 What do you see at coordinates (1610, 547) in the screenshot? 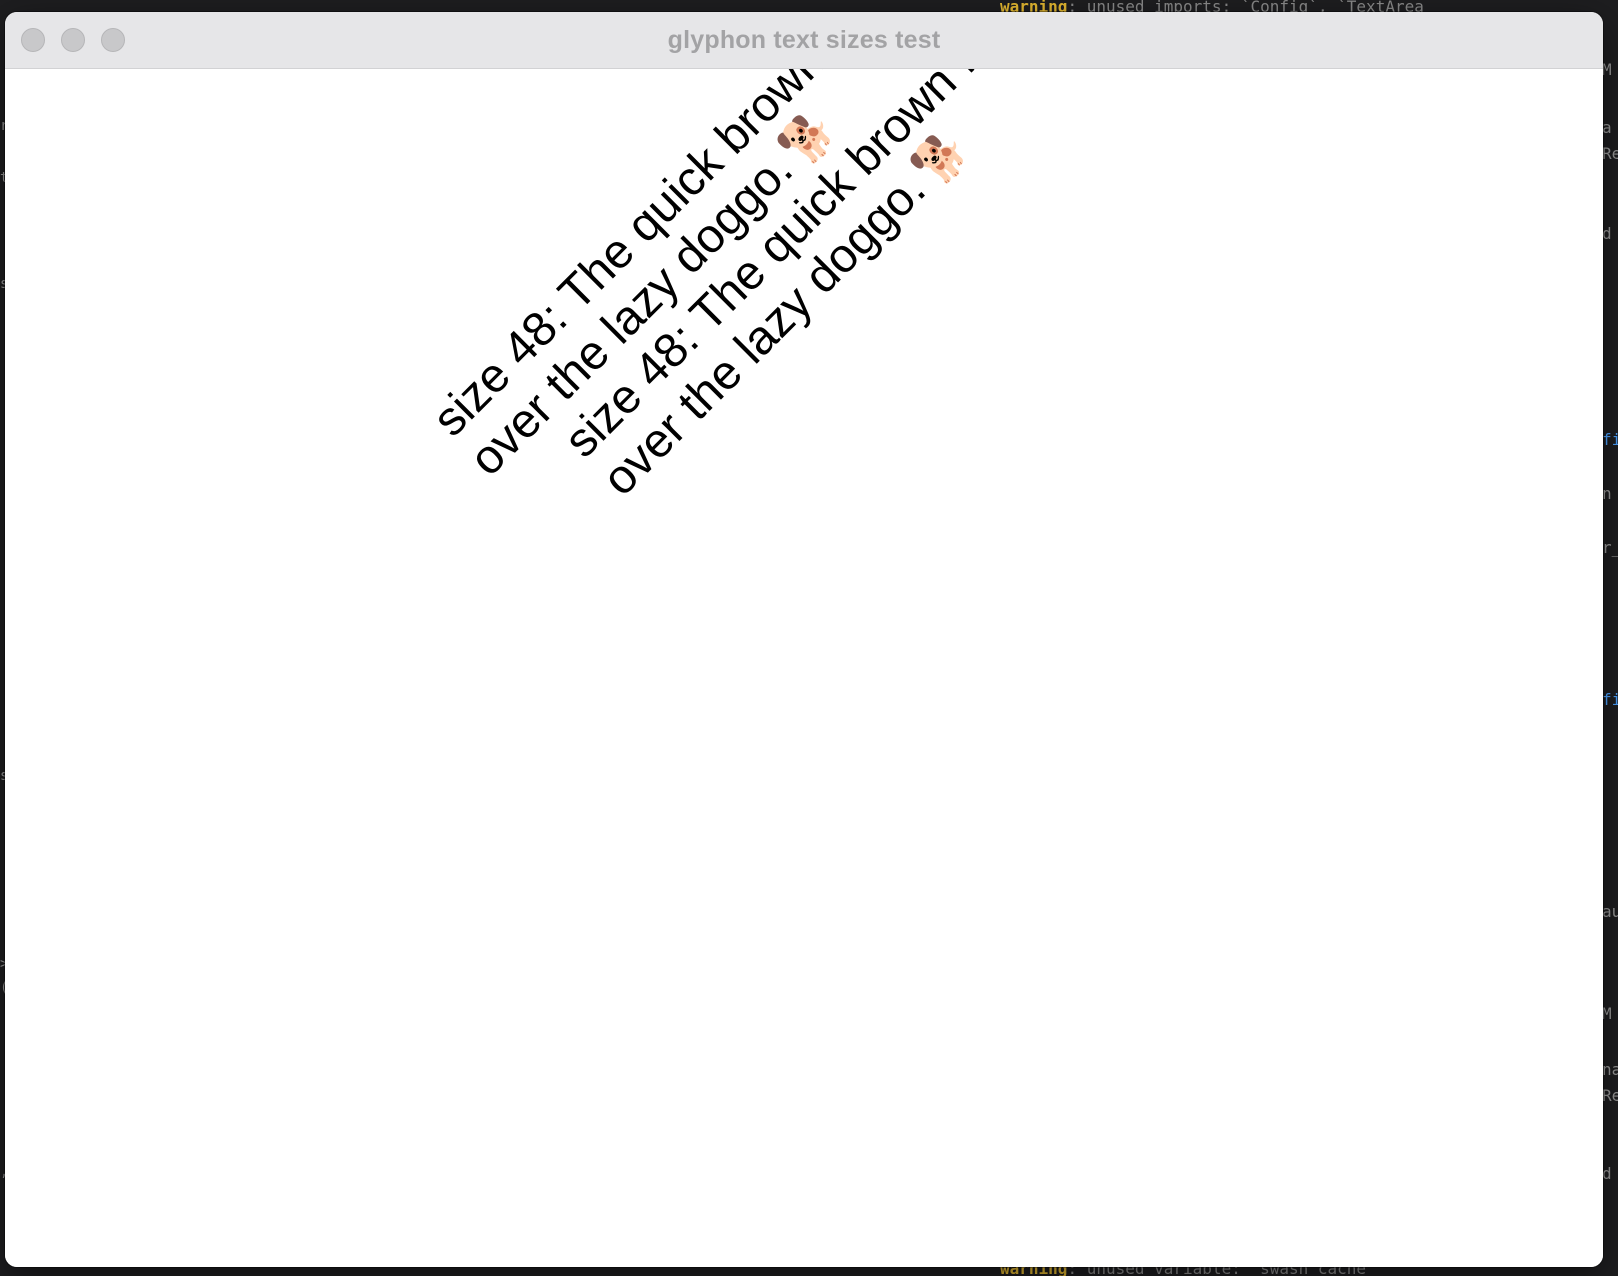
I see `editor-fragment: r_` at bounding box center [1610, 547].